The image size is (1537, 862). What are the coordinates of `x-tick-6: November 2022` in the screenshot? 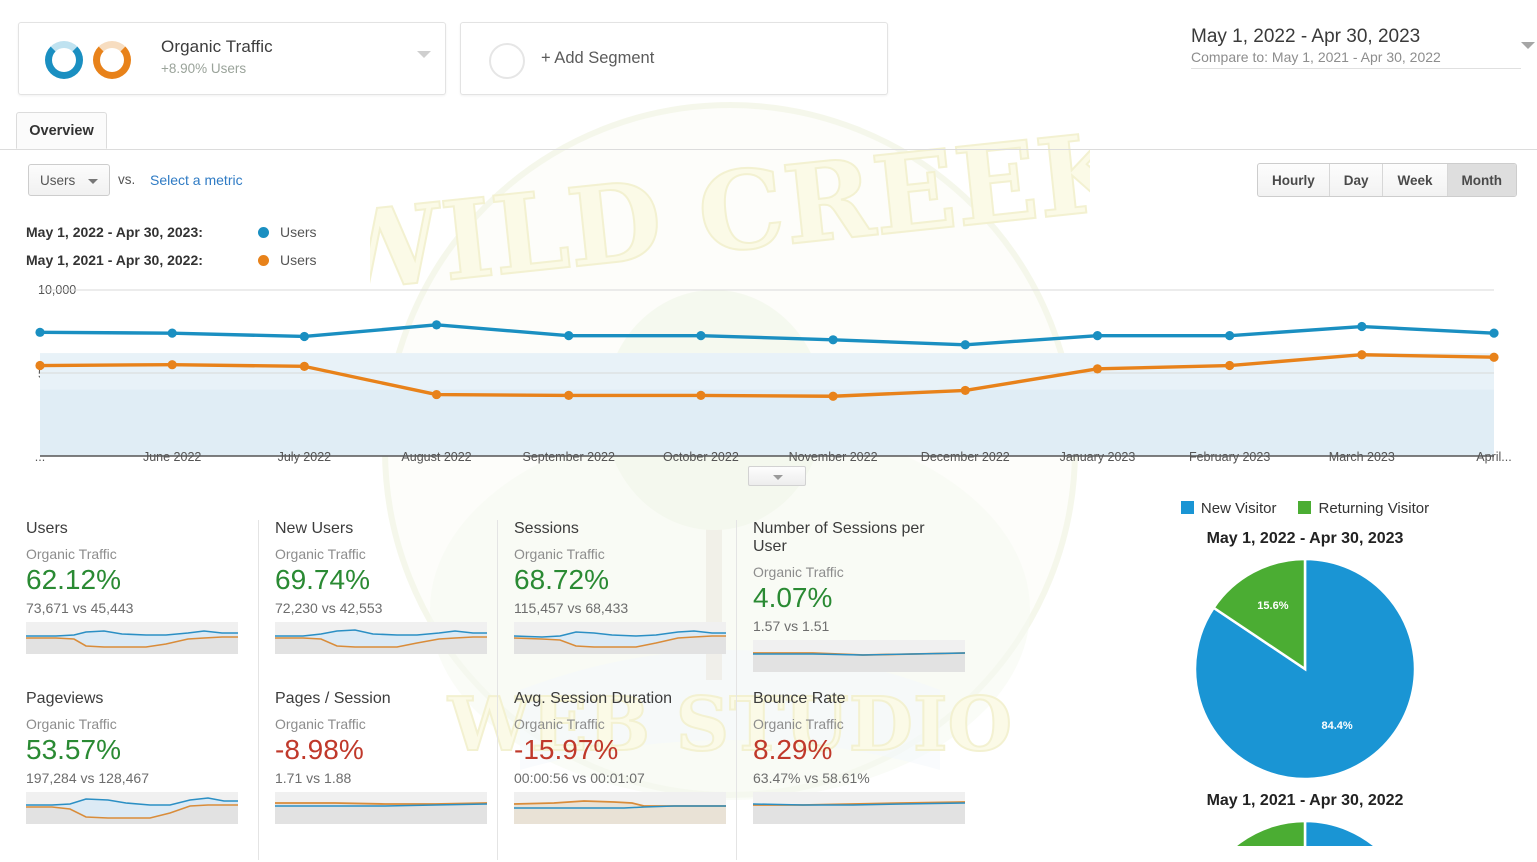 It's located at (833, 457).